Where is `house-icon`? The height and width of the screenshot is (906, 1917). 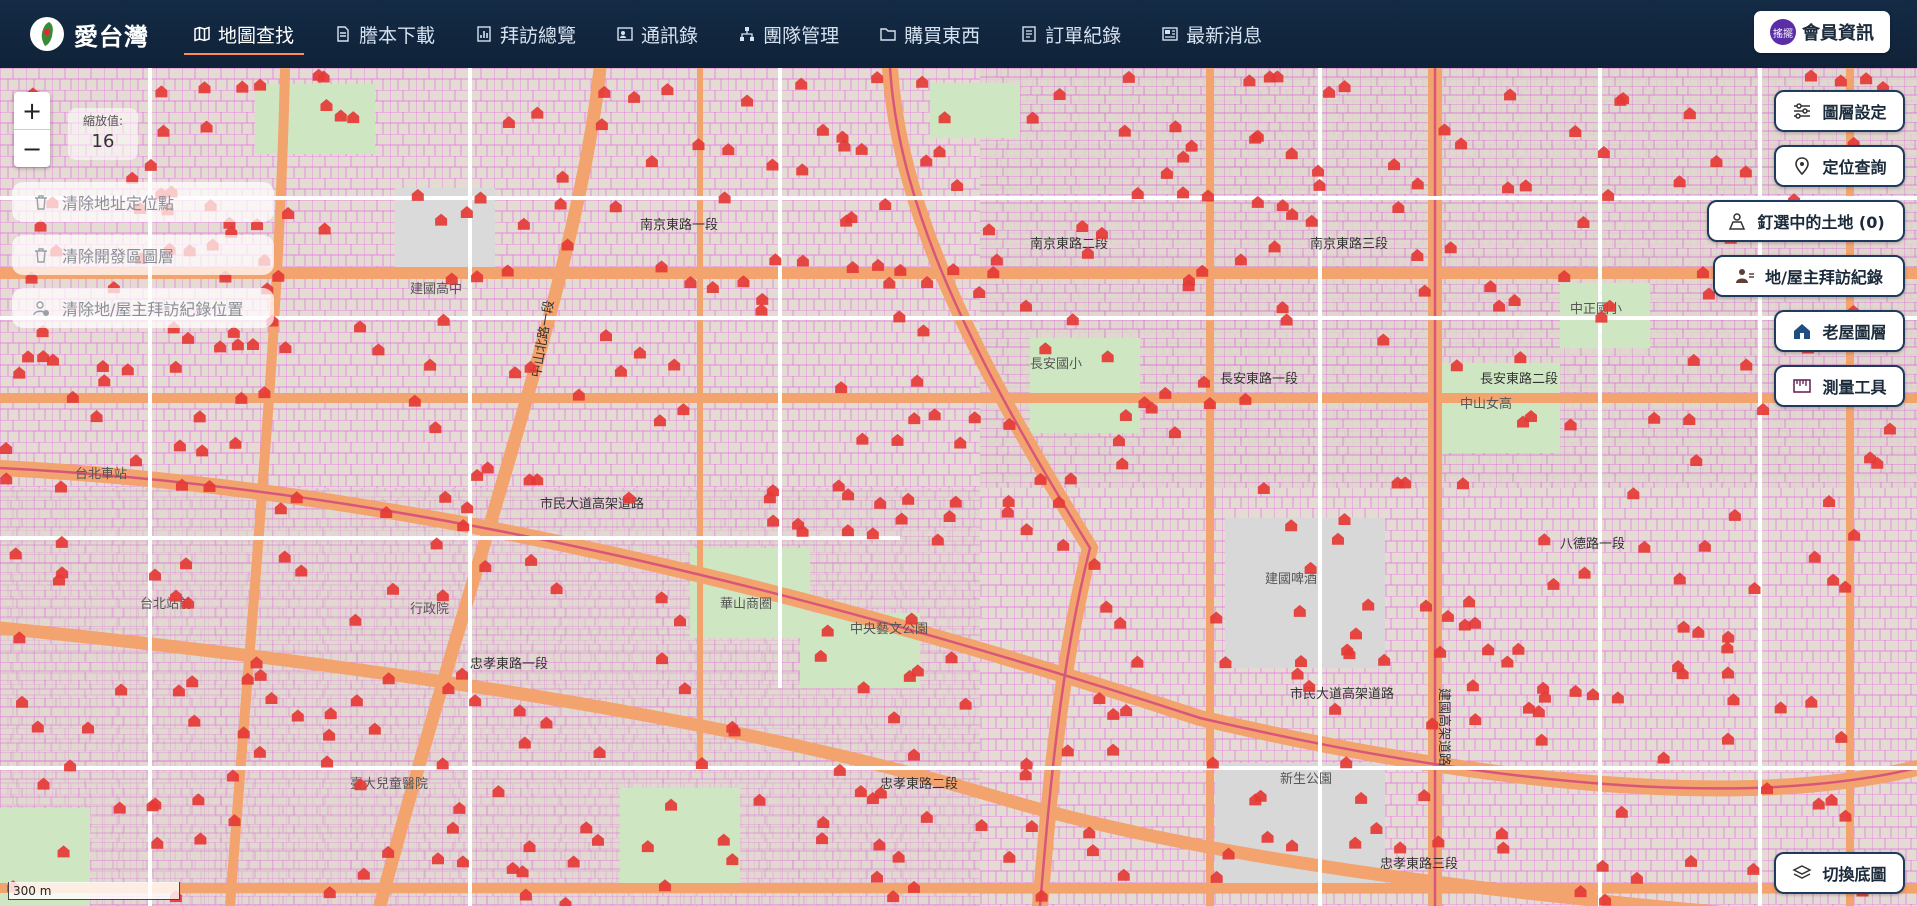 house-icon is located at coordinates (1802, 331).